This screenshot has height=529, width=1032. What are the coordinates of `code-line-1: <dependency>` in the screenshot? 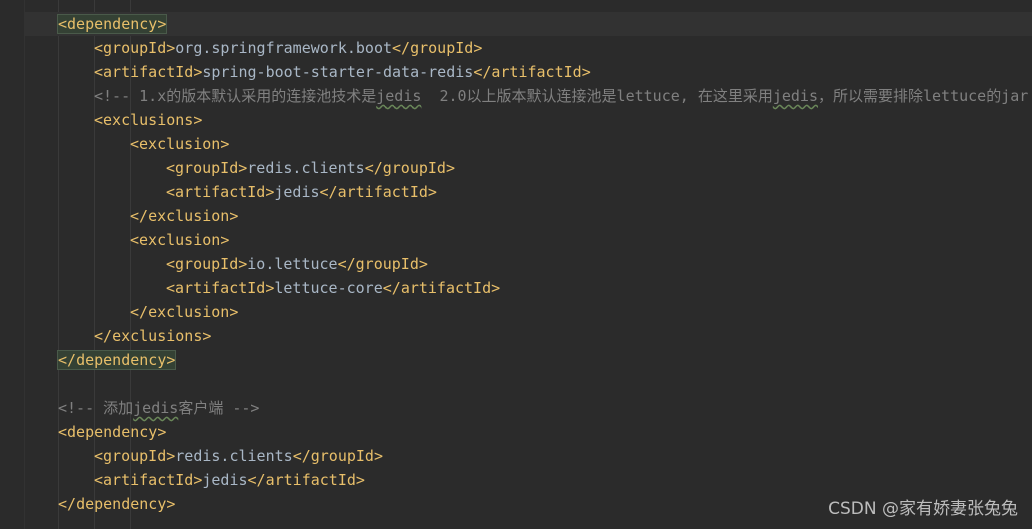 It's located at (528, 24).